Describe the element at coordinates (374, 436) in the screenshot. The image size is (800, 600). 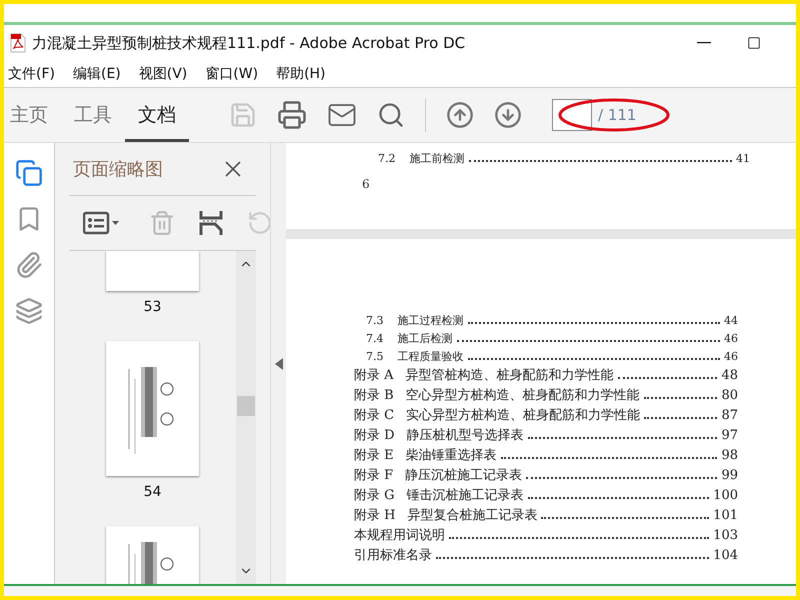
I see `toc-number: 附录 D` at that location.